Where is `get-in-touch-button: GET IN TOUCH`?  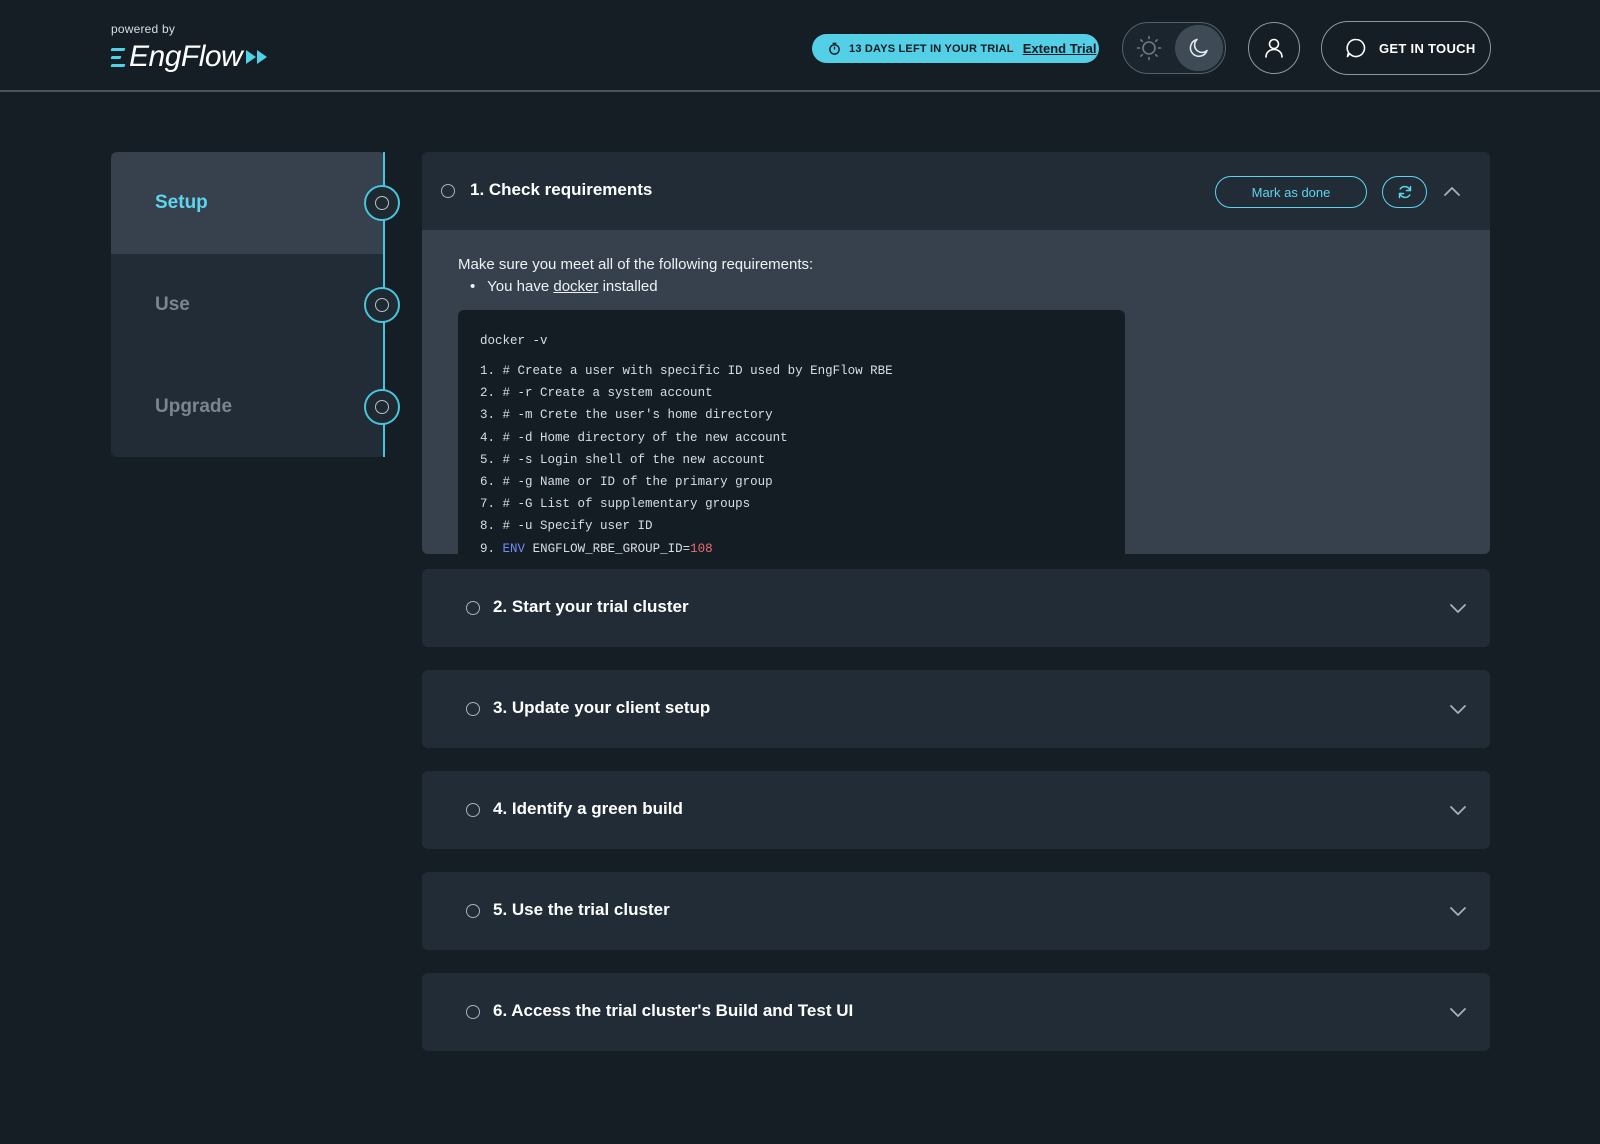 get-in-touch-button: GET IN TOUCH is located at coordinates (1406, 48).